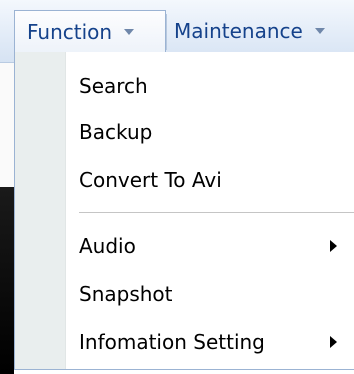 The height and width of the screenshot is (374, 354). Describe the element at coordinates (70, 31) in the screenshot. I see `menu-function-label: Function` at that location.